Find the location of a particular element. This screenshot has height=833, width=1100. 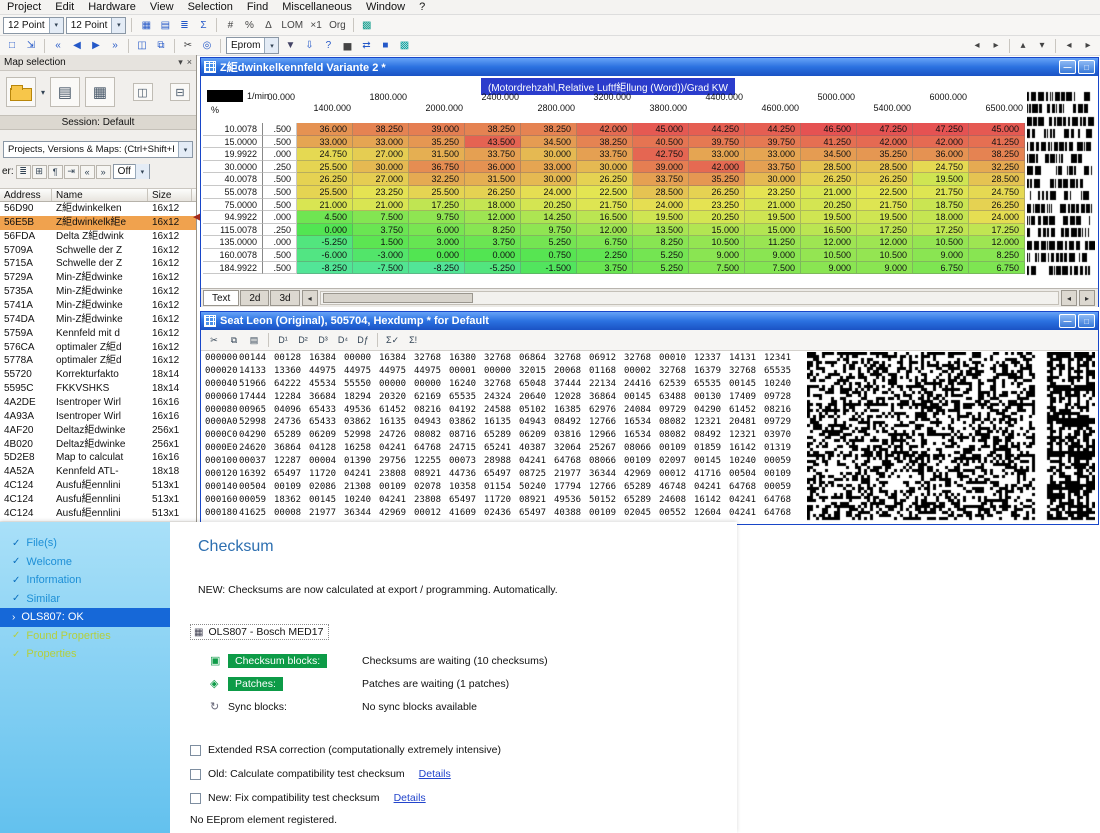

cut-icon: ✂ is located at coordinates (188, 46).